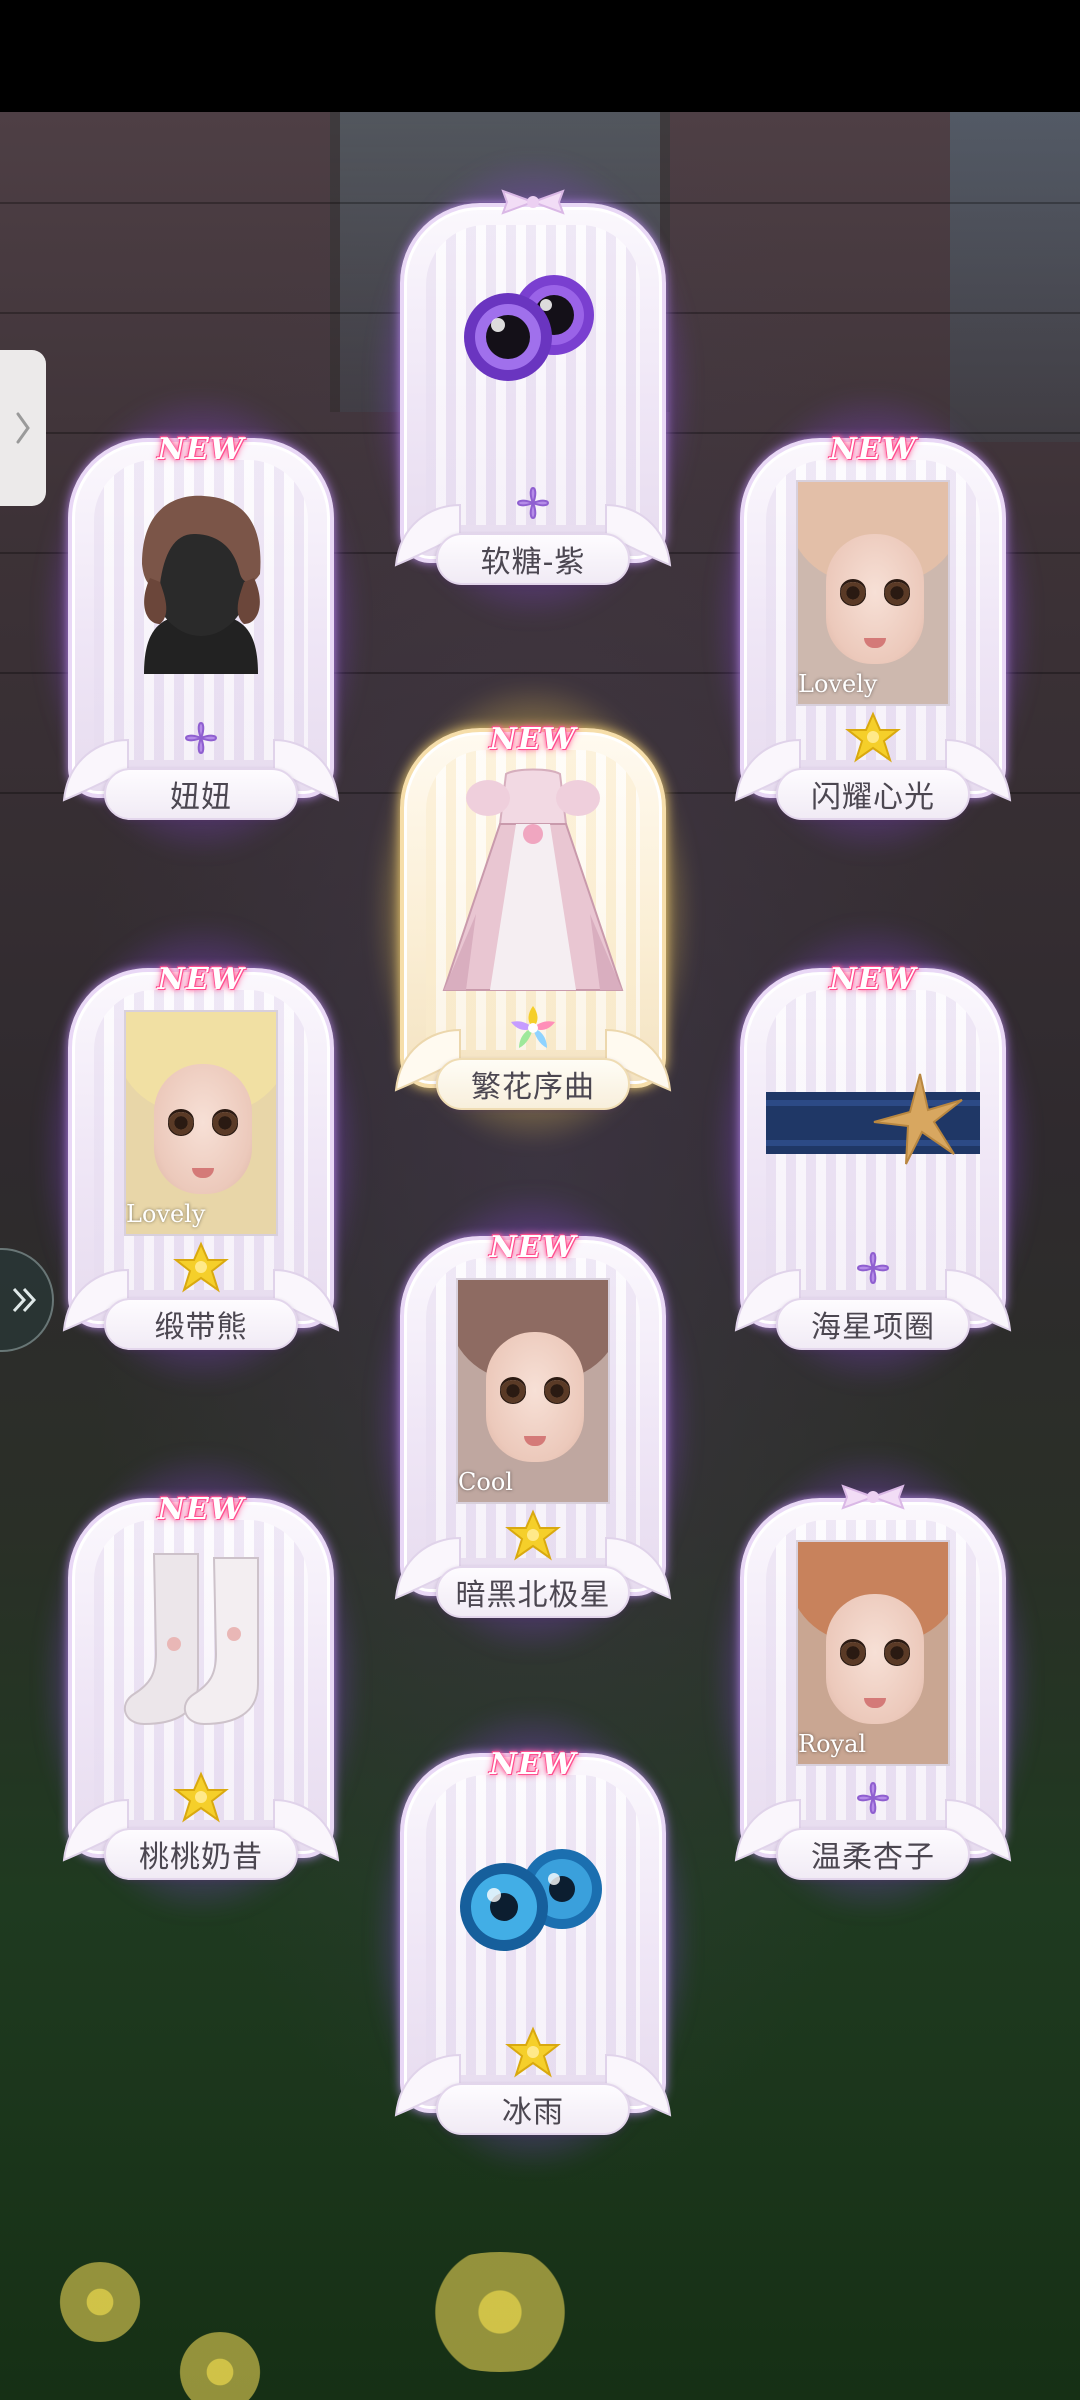 The width and height of the screenshot is (1080, 2400). What do you see at coordinates (533, 1422) in the screenshot?
I see `reward-card-anhei: NEW Cool 暗黑北极星` at bounding box center [533, 1422].